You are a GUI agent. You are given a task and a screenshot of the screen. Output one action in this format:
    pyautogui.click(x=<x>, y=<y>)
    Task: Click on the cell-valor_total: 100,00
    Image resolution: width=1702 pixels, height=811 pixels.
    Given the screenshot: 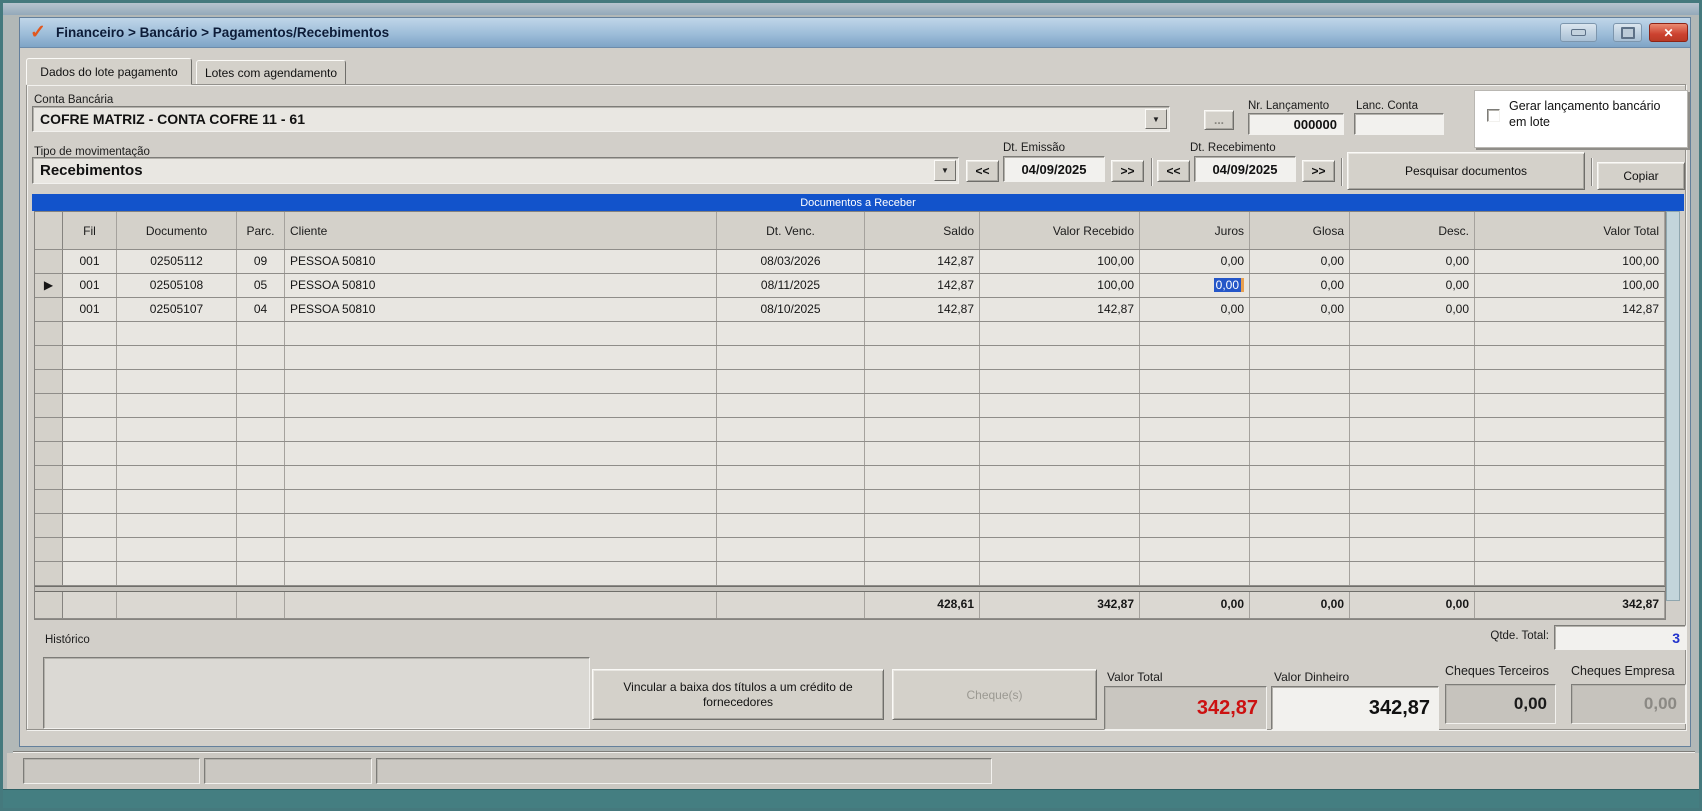 What is the action you would take?
    pyautogui.click(x=1570, y=261)
    